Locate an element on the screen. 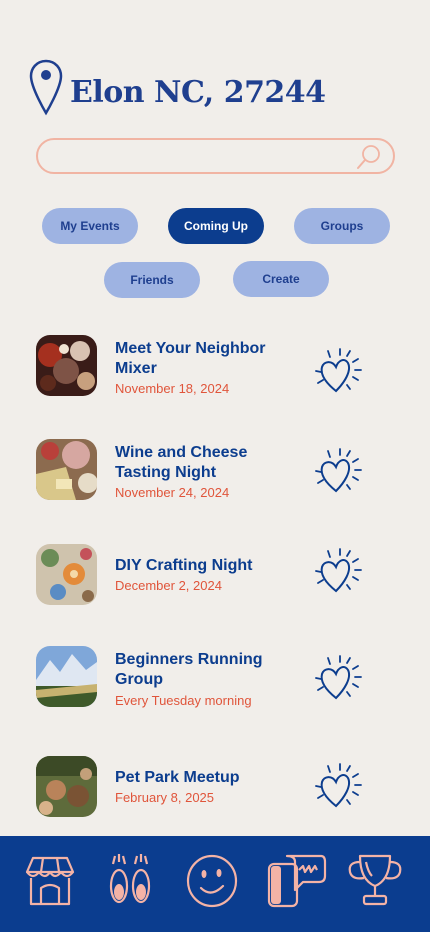 The height and width of the screenshot is (932, 430). filter-coming-up: Coming Up is located at coordinates (216, 226).